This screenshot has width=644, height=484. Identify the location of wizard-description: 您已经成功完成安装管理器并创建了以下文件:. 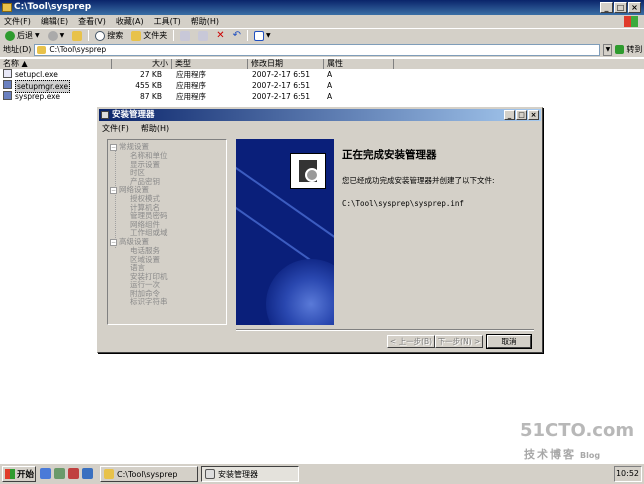
(418, 180).